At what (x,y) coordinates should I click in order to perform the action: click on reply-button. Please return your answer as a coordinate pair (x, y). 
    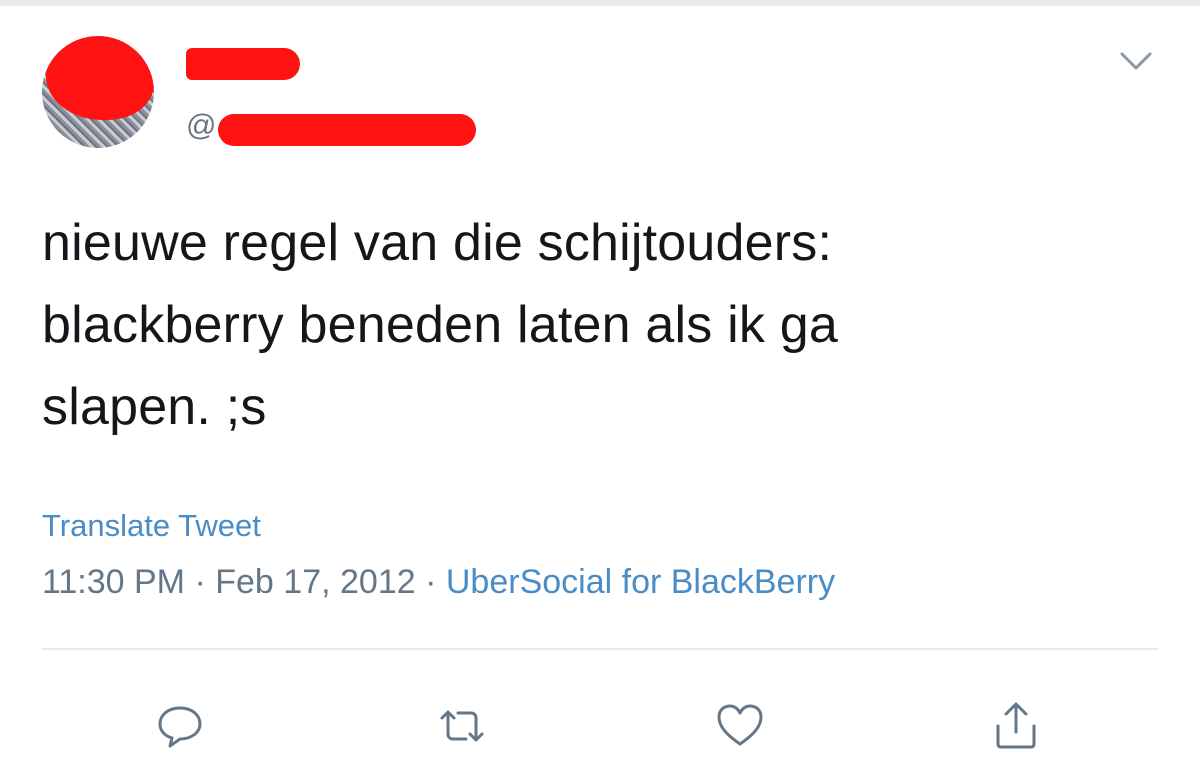
    Looking at the image, I should click on (180, 726).